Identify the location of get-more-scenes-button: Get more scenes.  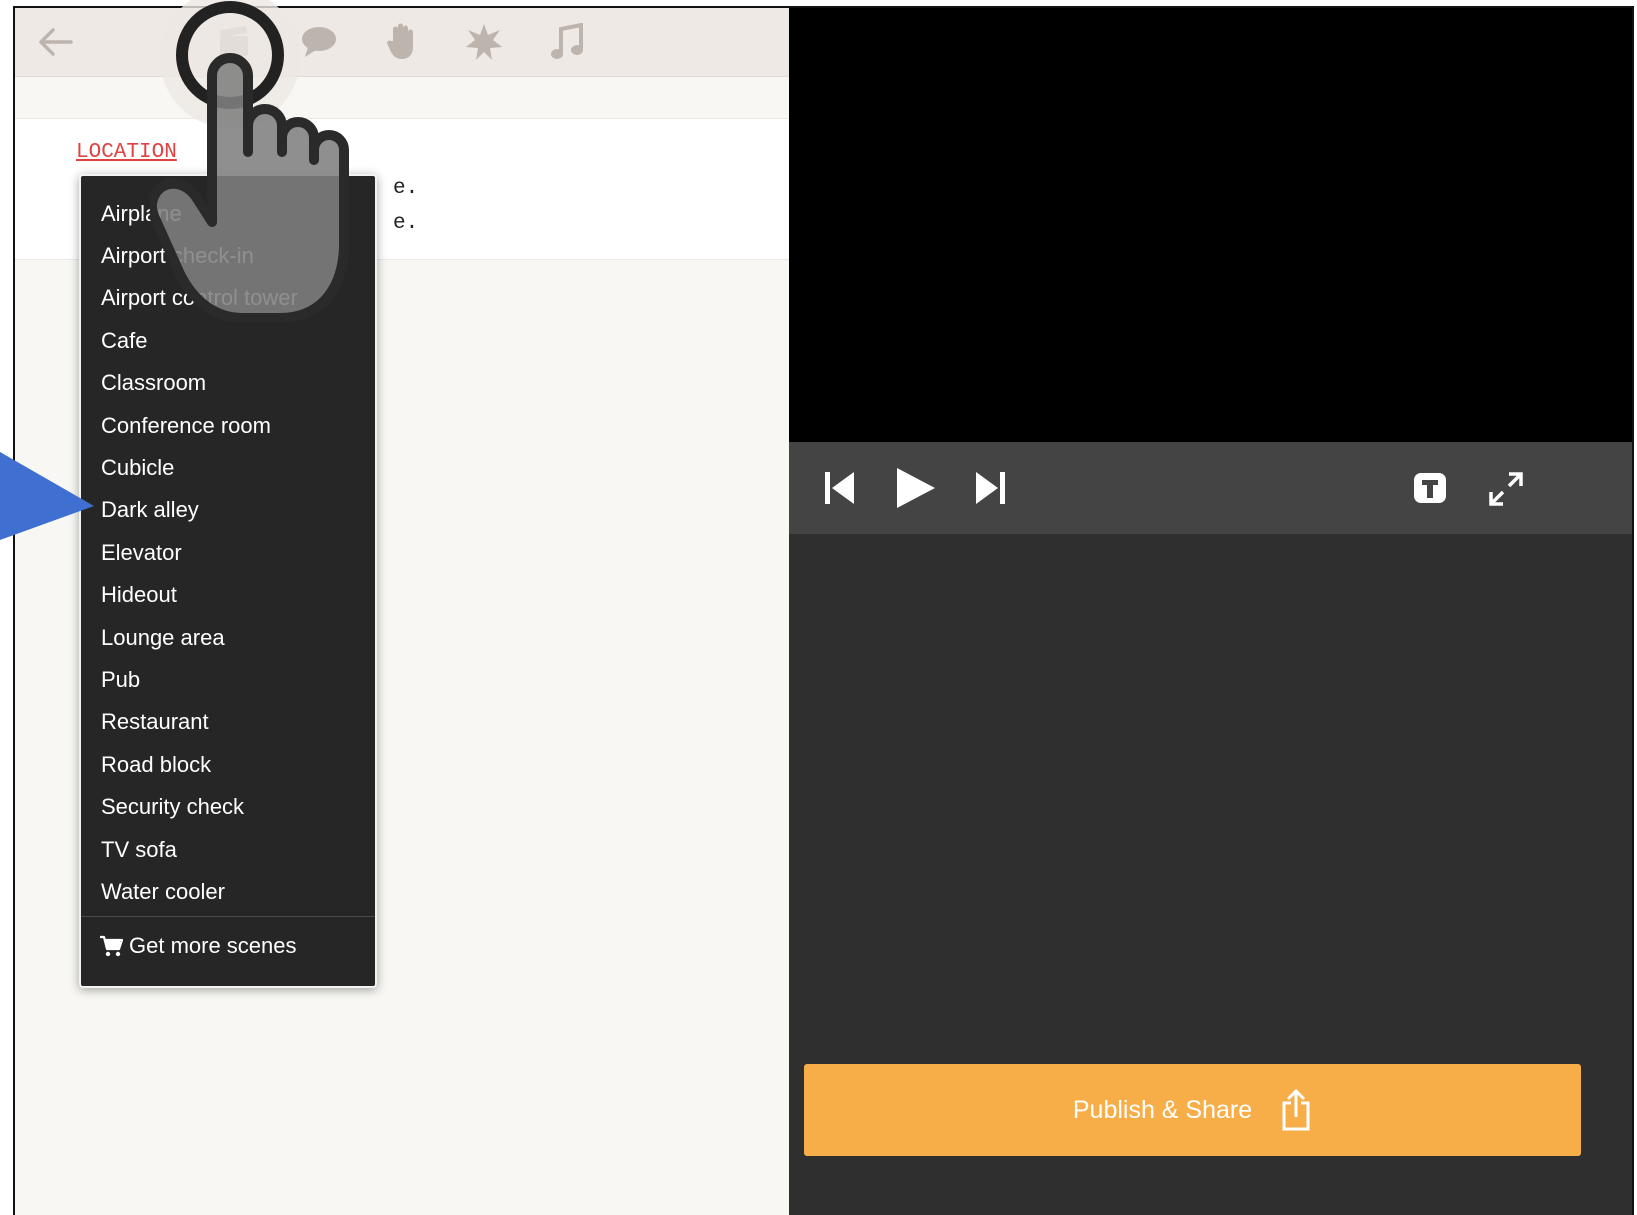
(198, 946).